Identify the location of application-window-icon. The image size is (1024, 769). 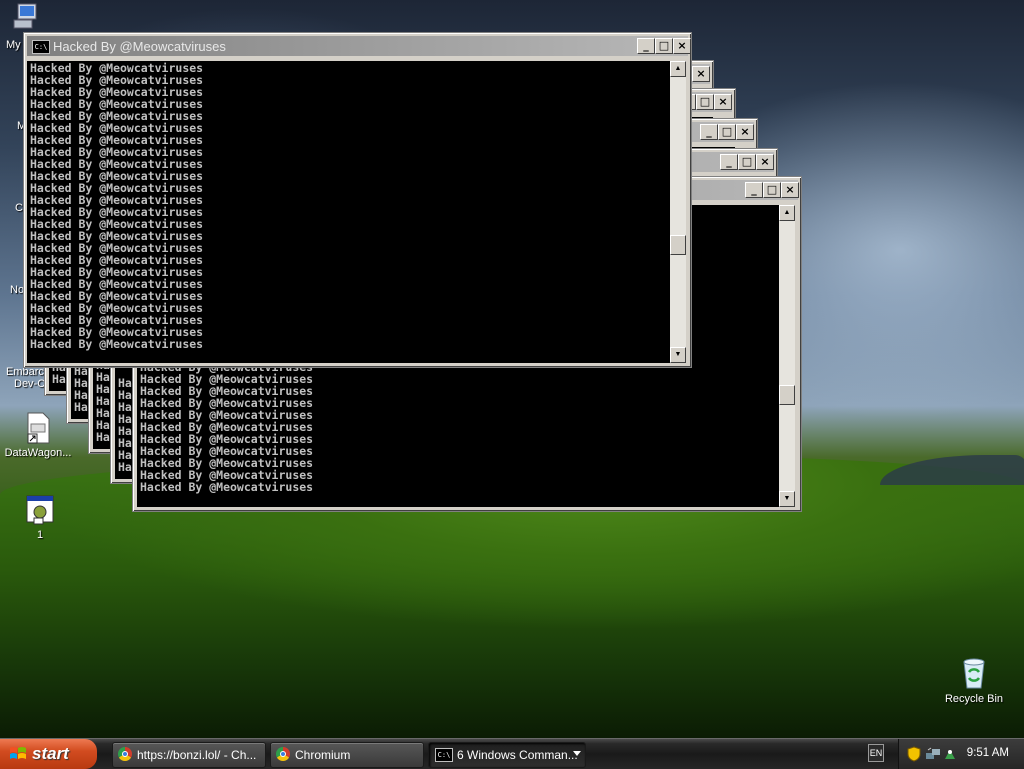
(40, 510).